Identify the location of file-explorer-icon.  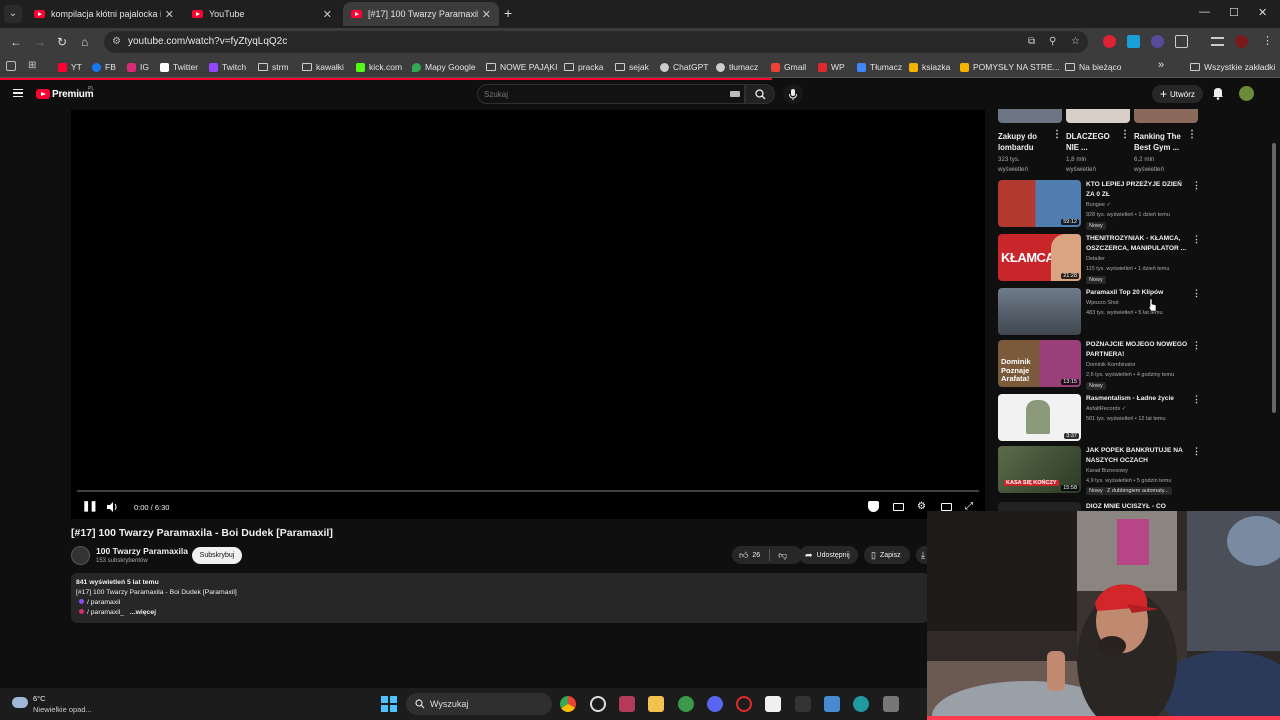
(656, 704).